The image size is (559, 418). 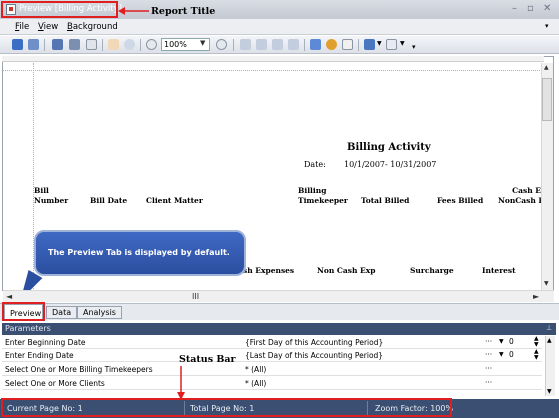 What do you see at coordinates (514, 8) in the screenshot?
I see `minimize-button: –` at bounding box center [514, 8].